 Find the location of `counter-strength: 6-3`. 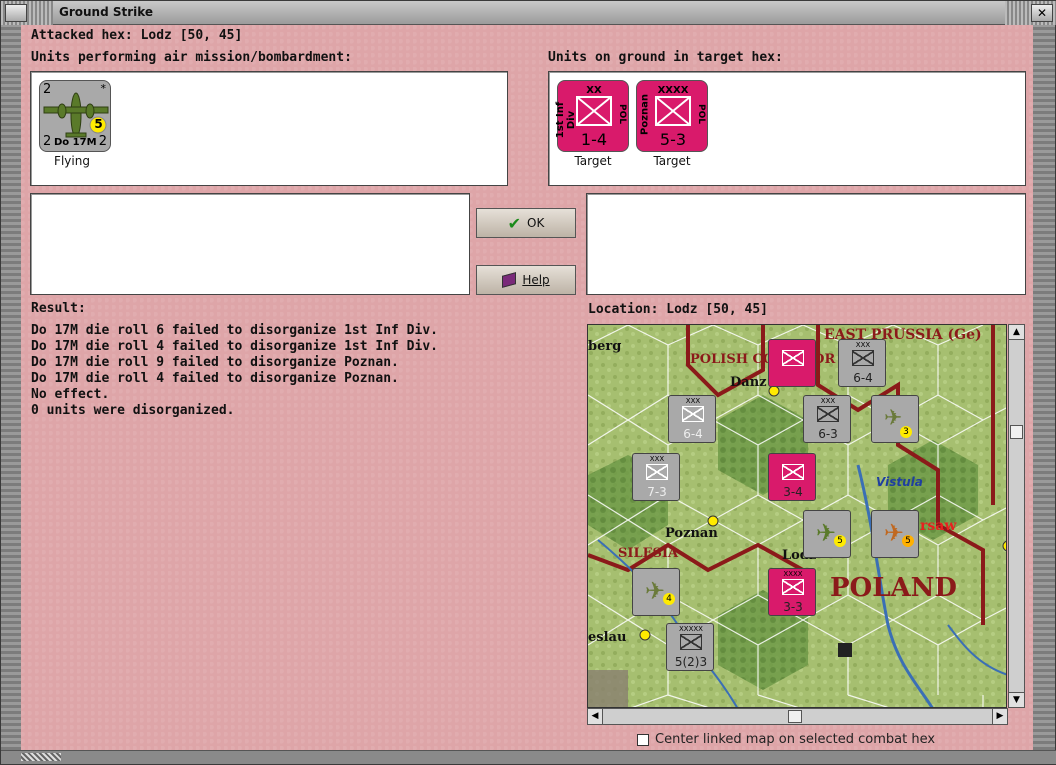

counter-strength: 6-3 is located at coordinates (828, 434).